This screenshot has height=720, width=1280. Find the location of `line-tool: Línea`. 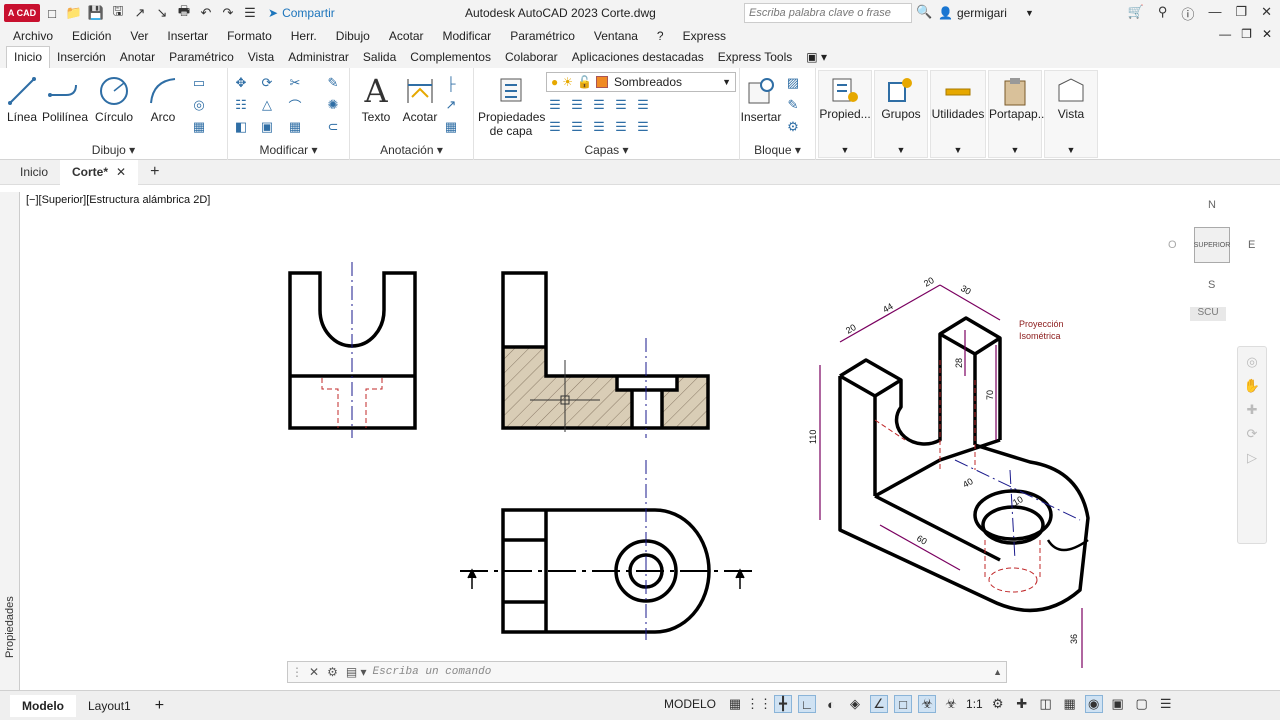

line-tool: Línea is located at coordinates (22, 98).